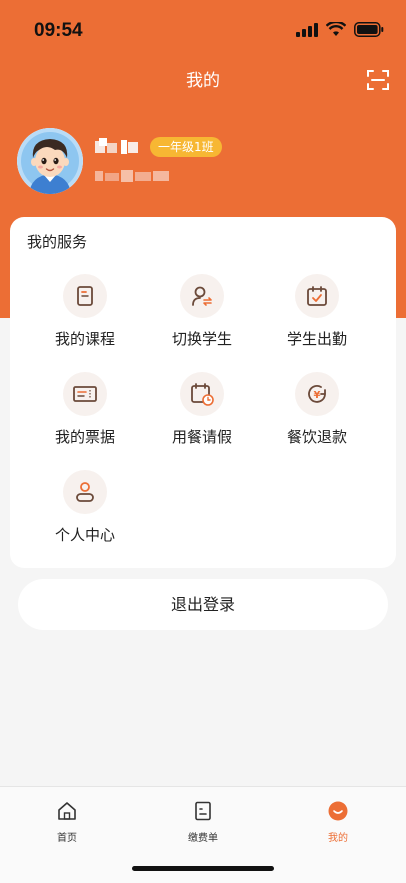 The height and width of the screenshot is (883, 406). I want to click on service-label: 切换学生, so click(201, 339).